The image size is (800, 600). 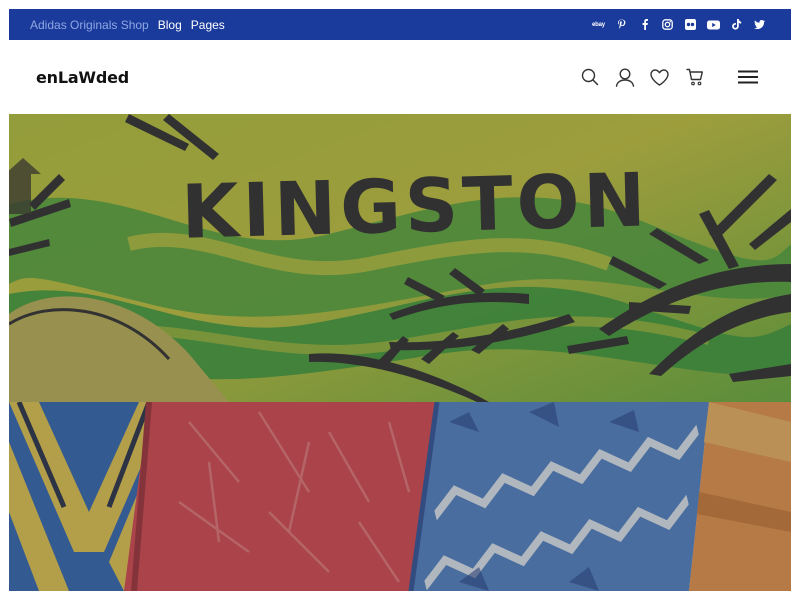 What do you see at coordinates (621, 24) in the screenshot?
I see `pinterest-icon` at bounding box center [621, 24].